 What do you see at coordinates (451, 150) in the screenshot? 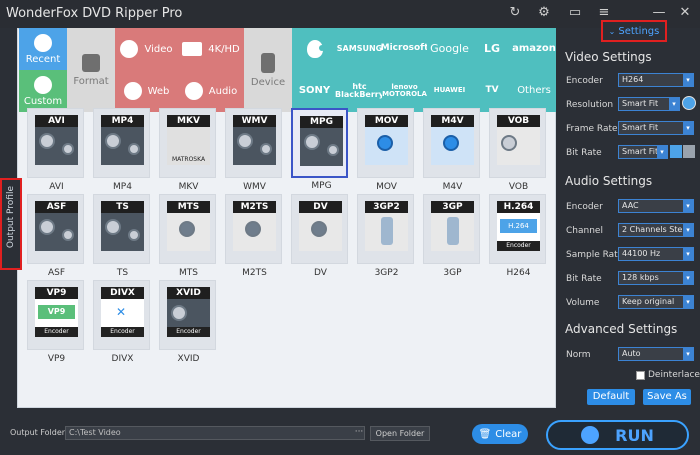
I see `format-card-m4v: M4V M4V` at bounding box center [451, 150].